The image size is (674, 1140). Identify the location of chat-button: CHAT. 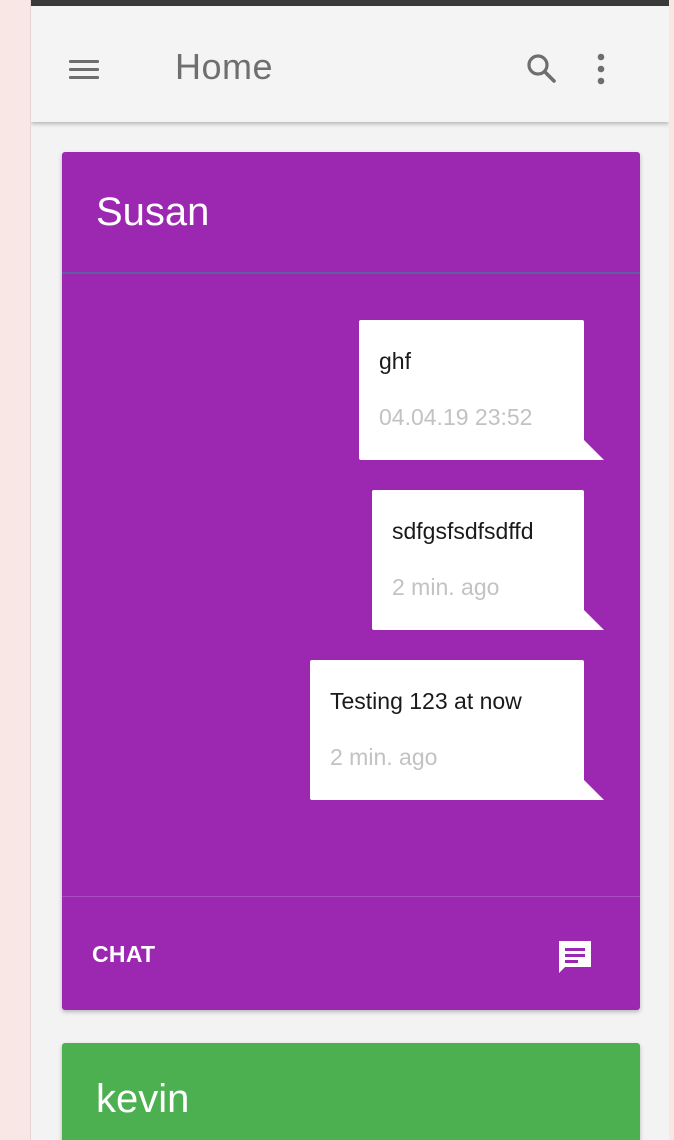
(123, 954).